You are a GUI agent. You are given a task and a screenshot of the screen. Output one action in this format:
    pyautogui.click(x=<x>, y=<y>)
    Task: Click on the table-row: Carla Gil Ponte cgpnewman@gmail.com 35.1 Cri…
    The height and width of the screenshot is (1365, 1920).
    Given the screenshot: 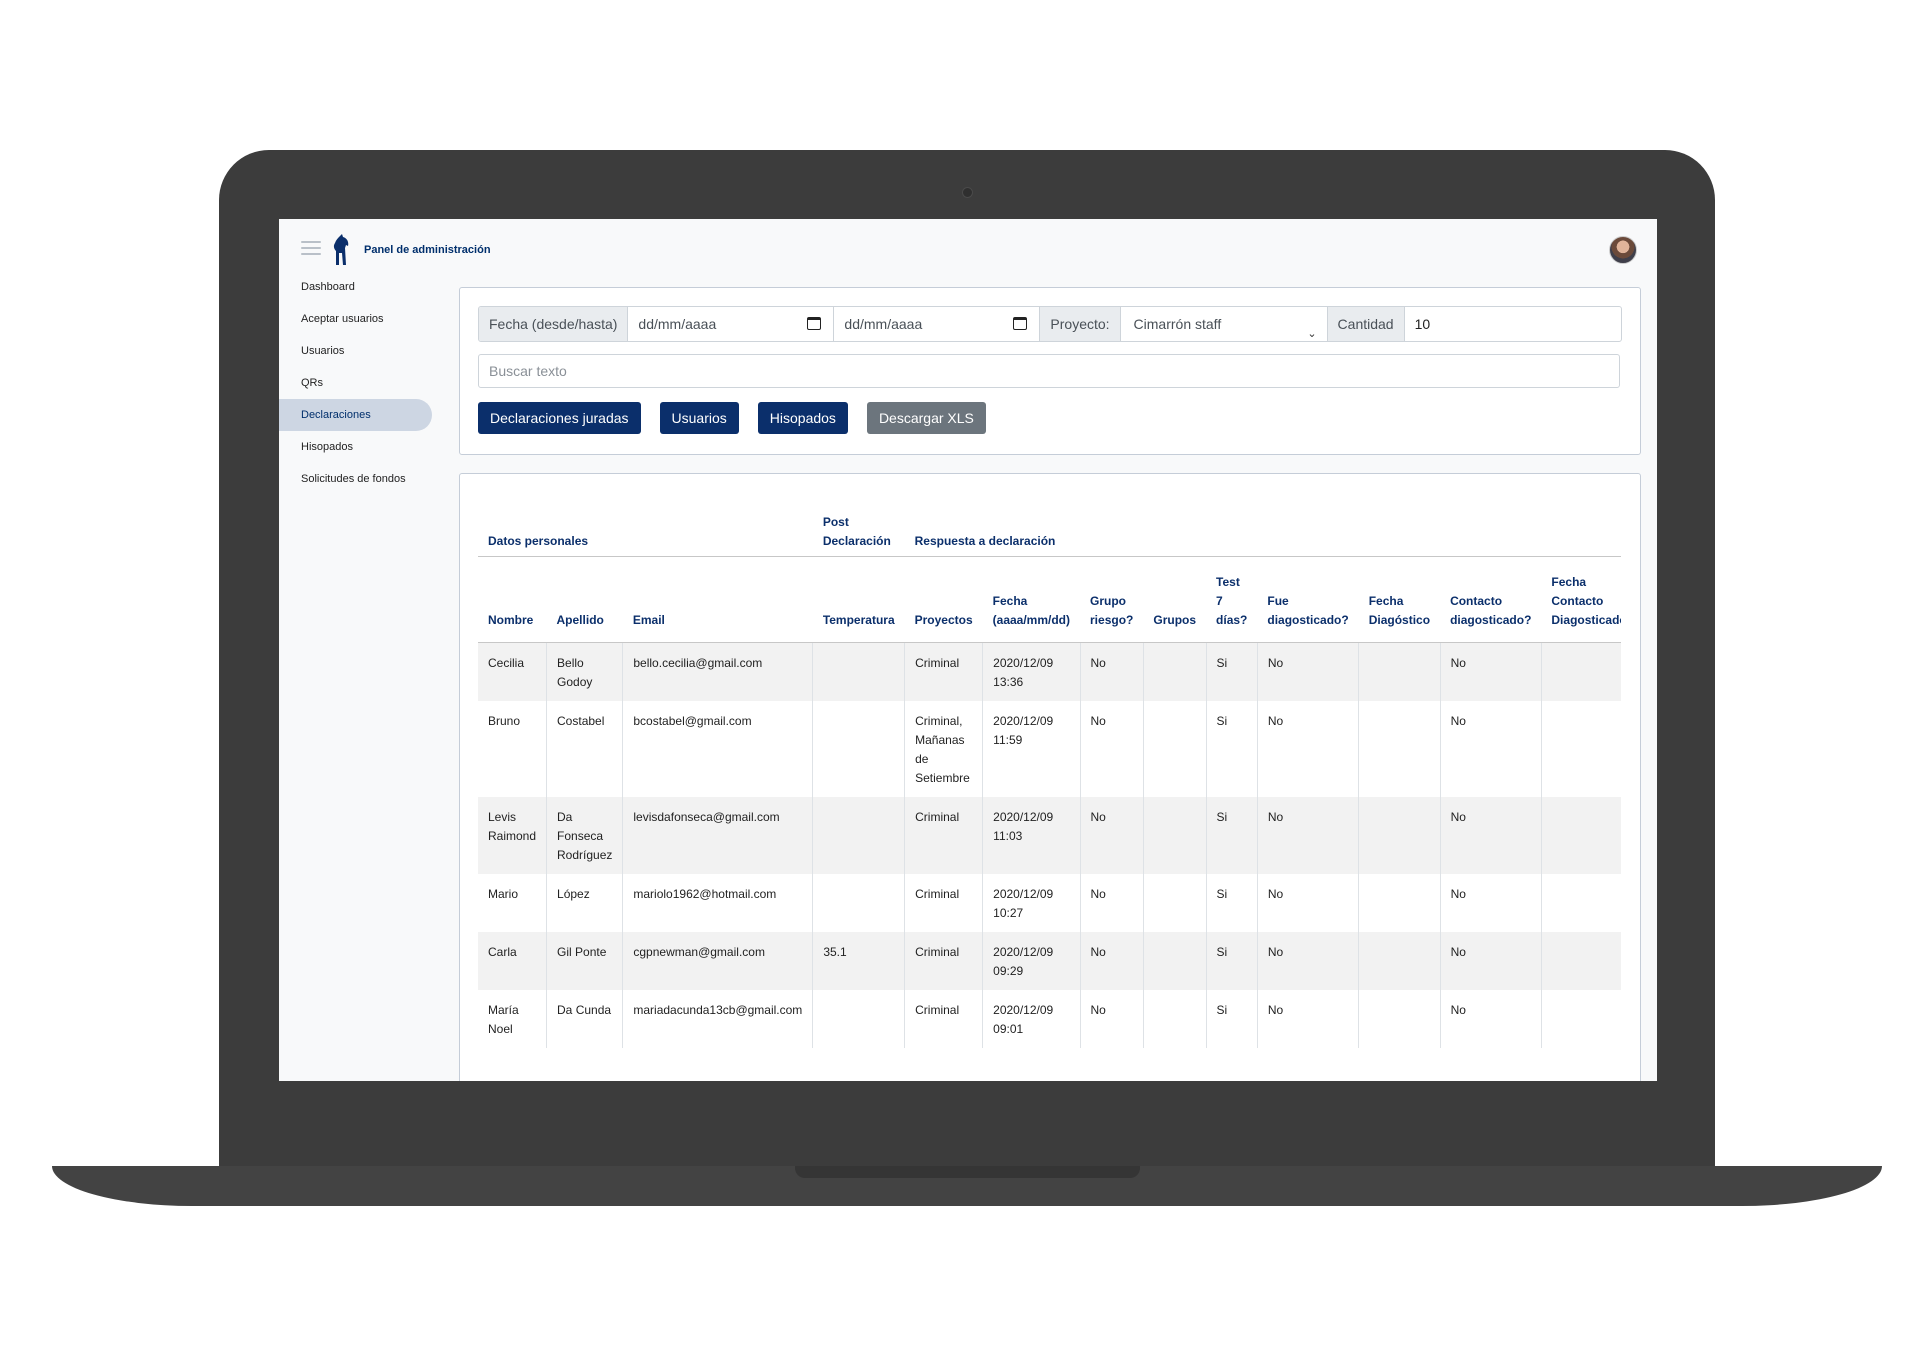 What is the action you would take?
    pyautogui.click(x=1049, y=961)
    